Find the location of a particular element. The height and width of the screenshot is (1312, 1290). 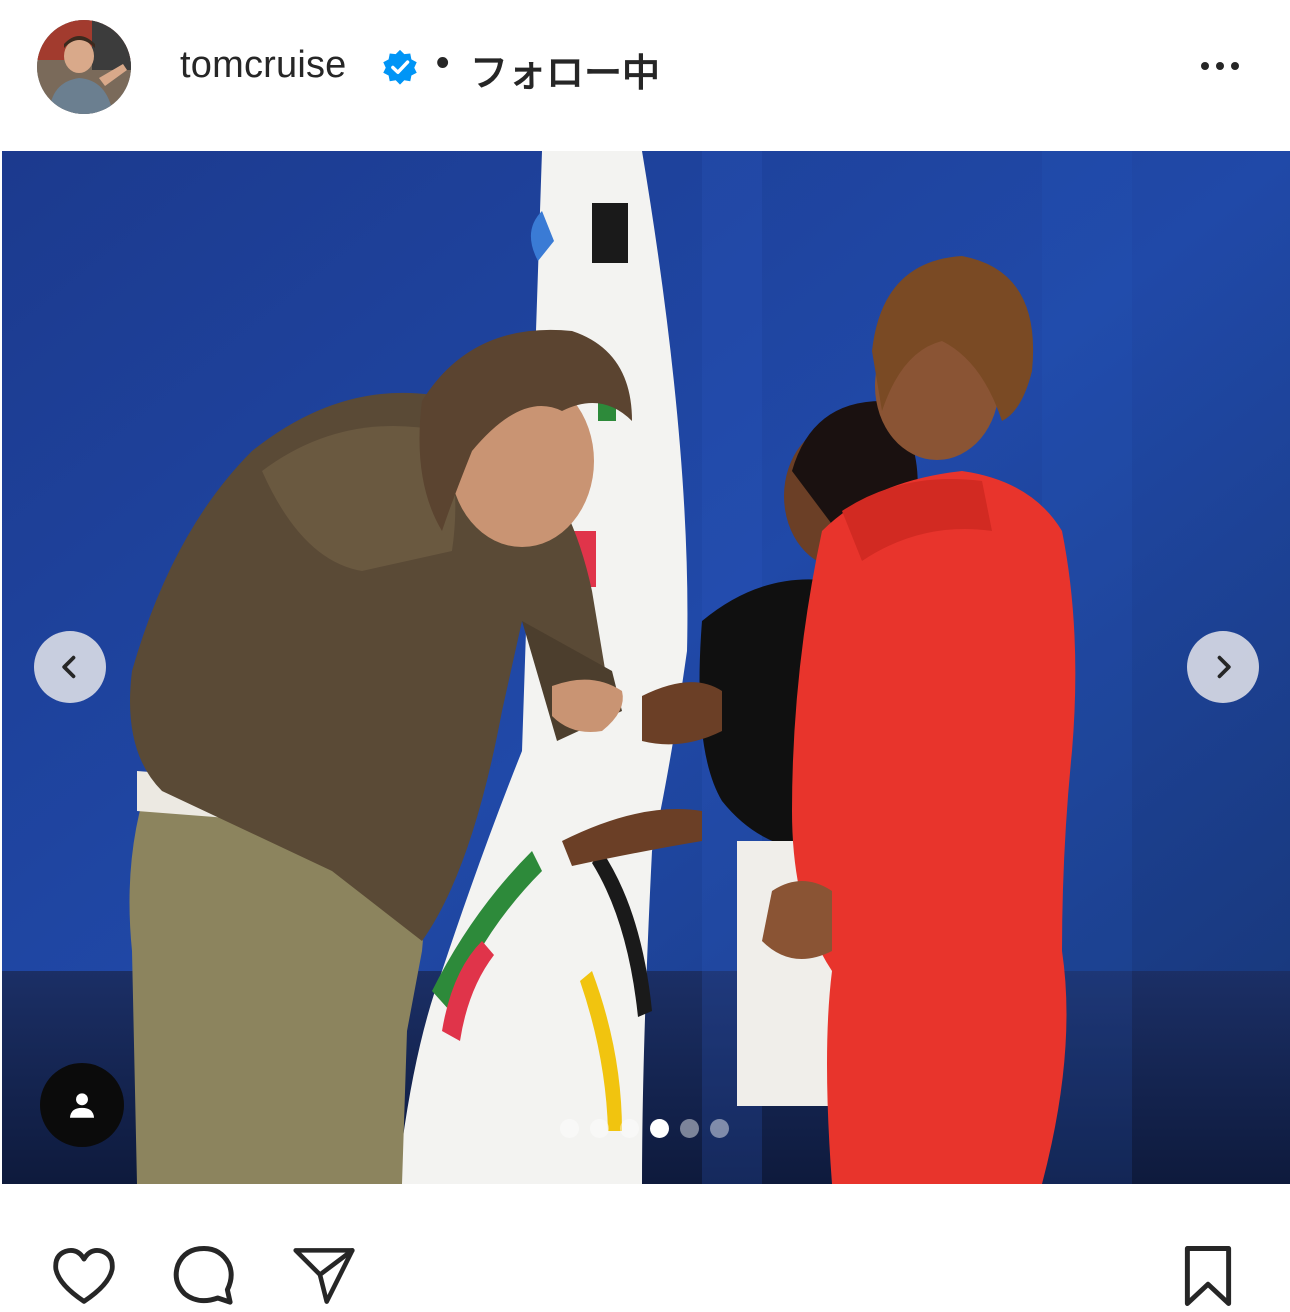

carousel-next-button is located at coordinates (1223, 667).